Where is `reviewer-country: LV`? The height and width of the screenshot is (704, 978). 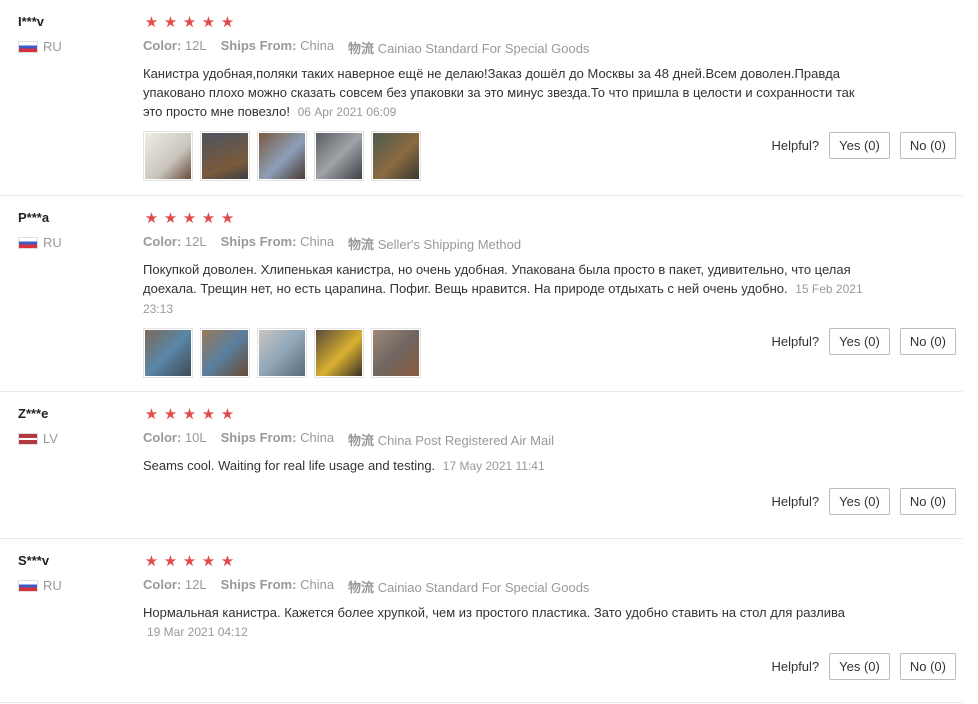 reviewer-country: LV is located at coordinates (38, 438).